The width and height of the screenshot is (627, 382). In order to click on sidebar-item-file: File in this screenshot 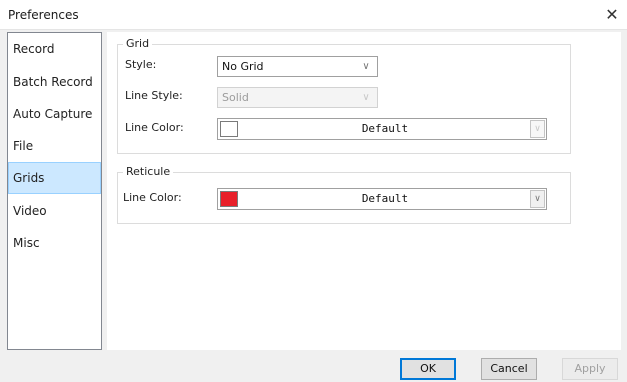, I will do `click(54, 146)`.